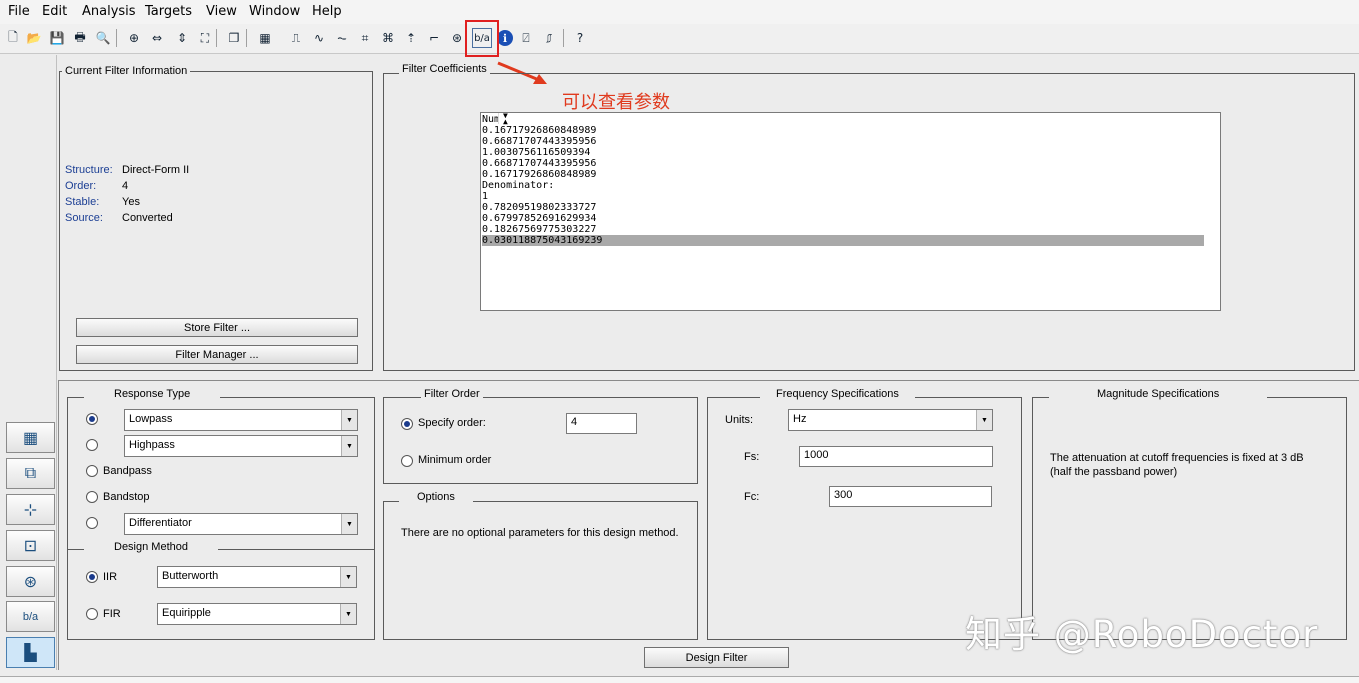 This screenshot has height=683, width=1359. I want to click on source-value: Converted, so click(147, 218).